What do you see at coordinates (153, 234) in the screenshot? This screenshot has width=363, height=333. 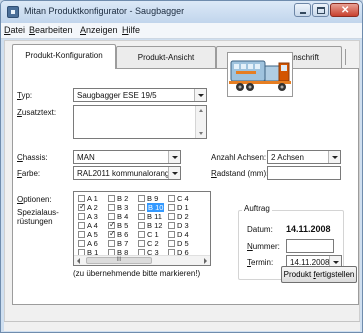 I see `option-label: C 1` at bounding box center [153, 234].